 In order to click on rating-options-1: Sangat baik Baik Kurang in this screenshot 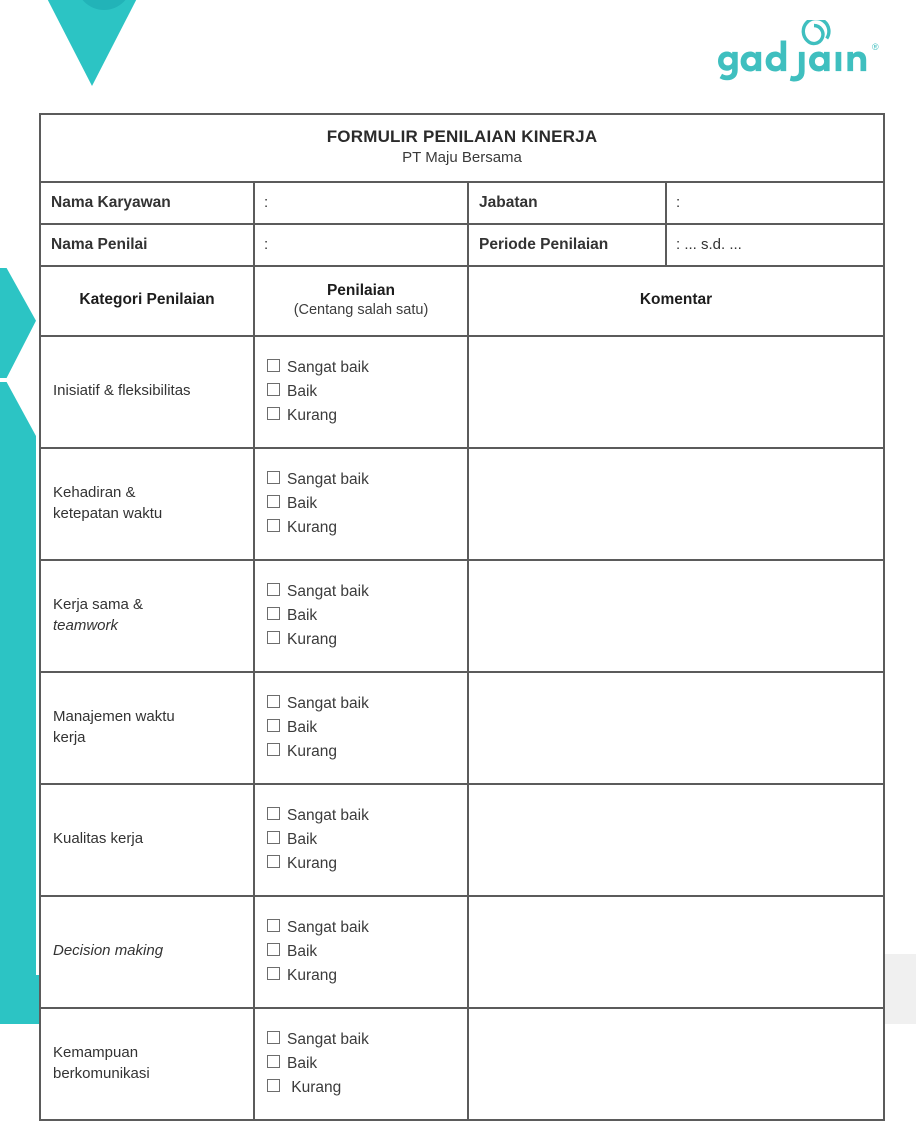, I will do `click(361, 503)`.